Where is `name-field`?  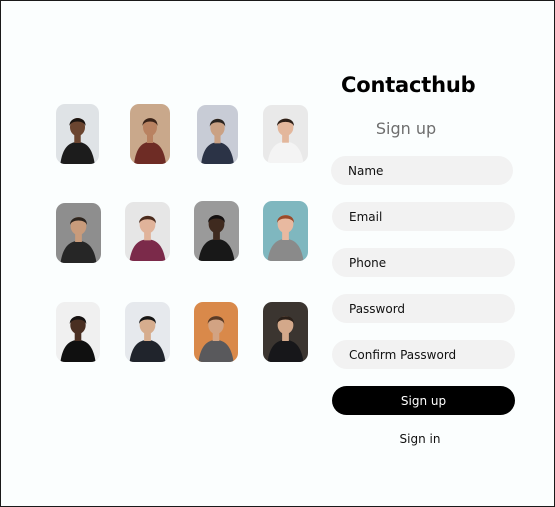 name-field is located at coordinates (422, 170).